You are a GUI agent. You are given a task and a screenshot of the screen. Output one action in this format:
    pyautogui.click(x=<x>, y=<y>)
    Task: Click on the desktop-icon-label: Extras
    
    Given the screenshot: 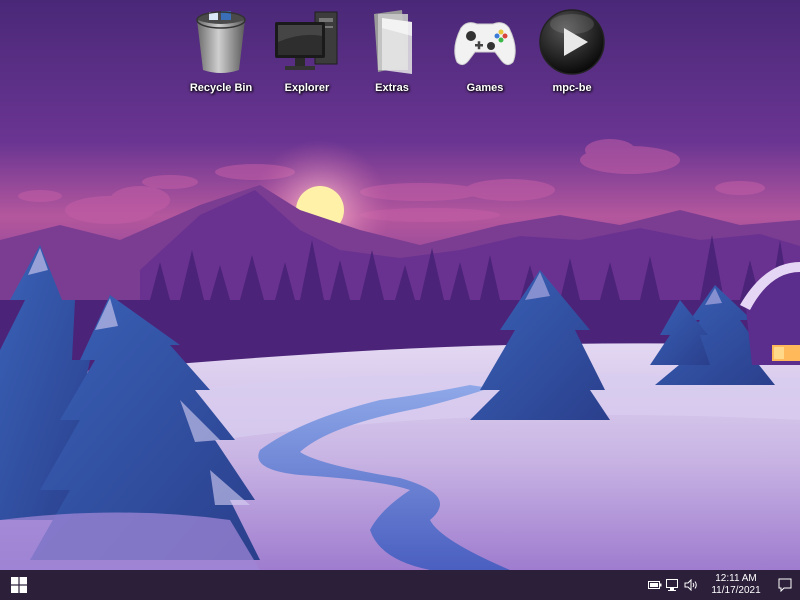 What is the action you would take?
    pyautogui.click(x=392, y=88)
    